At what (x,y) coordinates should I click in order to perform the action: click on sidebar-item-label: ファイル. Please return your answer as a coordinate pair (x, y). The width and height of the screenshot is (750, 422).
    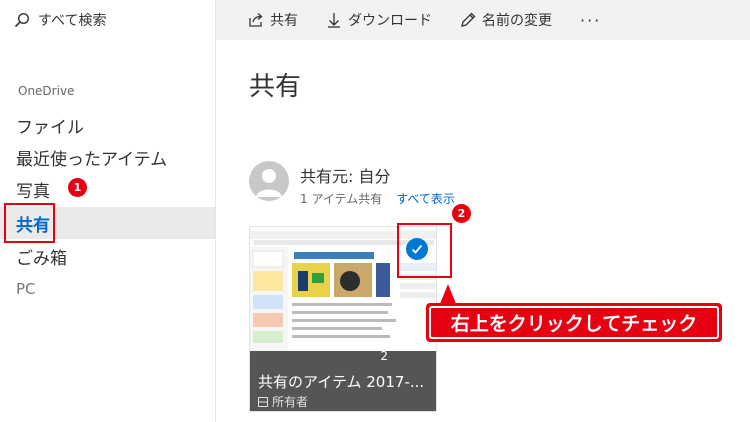
    Looking at the image, I should click on (50, 127).